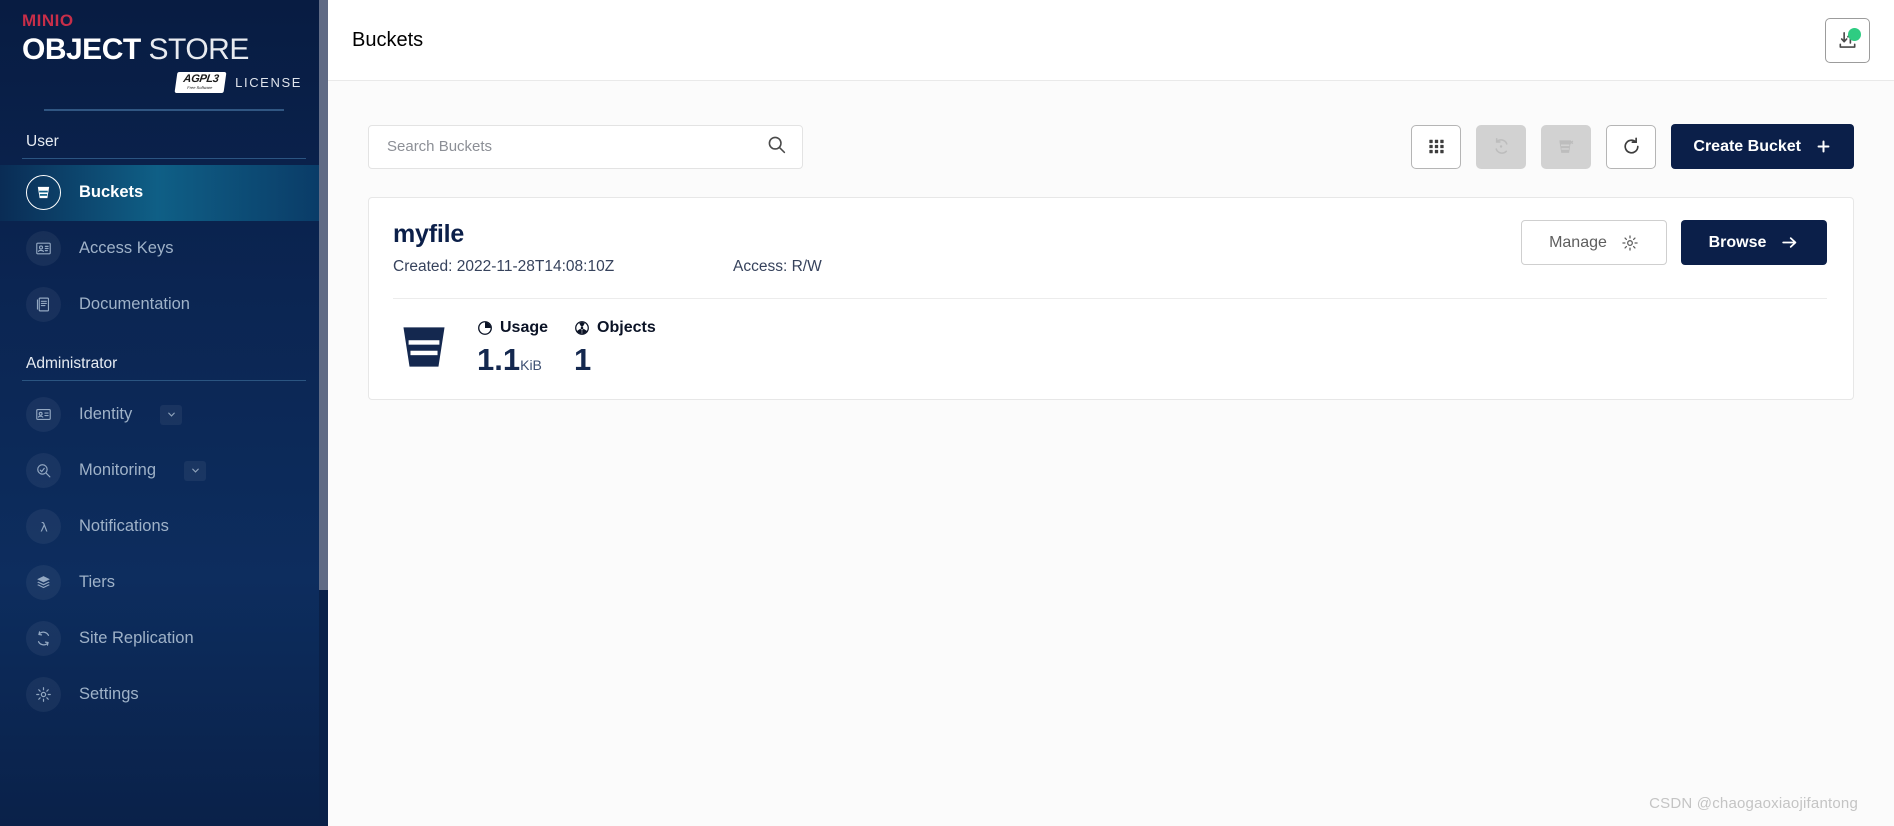  Describe the element at coordinates (776, 147) in the screenshot. I see `search-icon` at that location.